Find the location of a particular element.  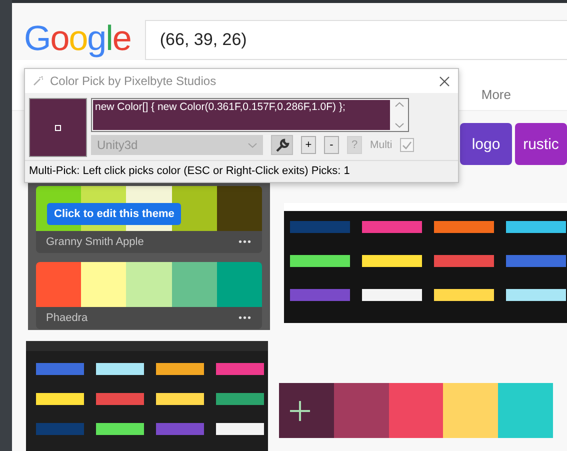

multi-label: Multi is located at coordinates (381, 145).